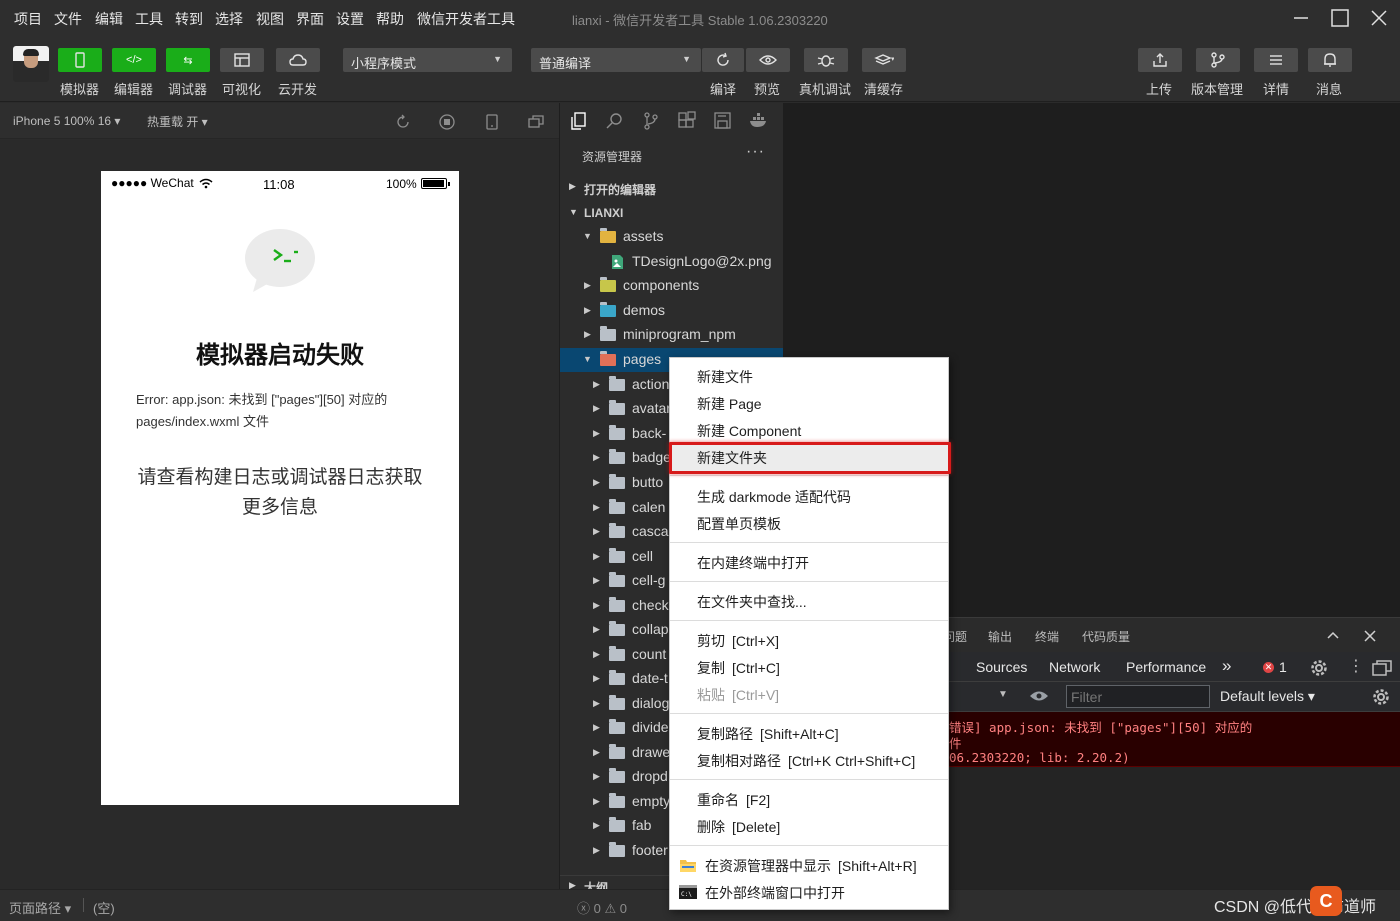 This screenshot has height=921, width=1400. I want to click on menu-new-component: 新建 Component, so click(809, 430).